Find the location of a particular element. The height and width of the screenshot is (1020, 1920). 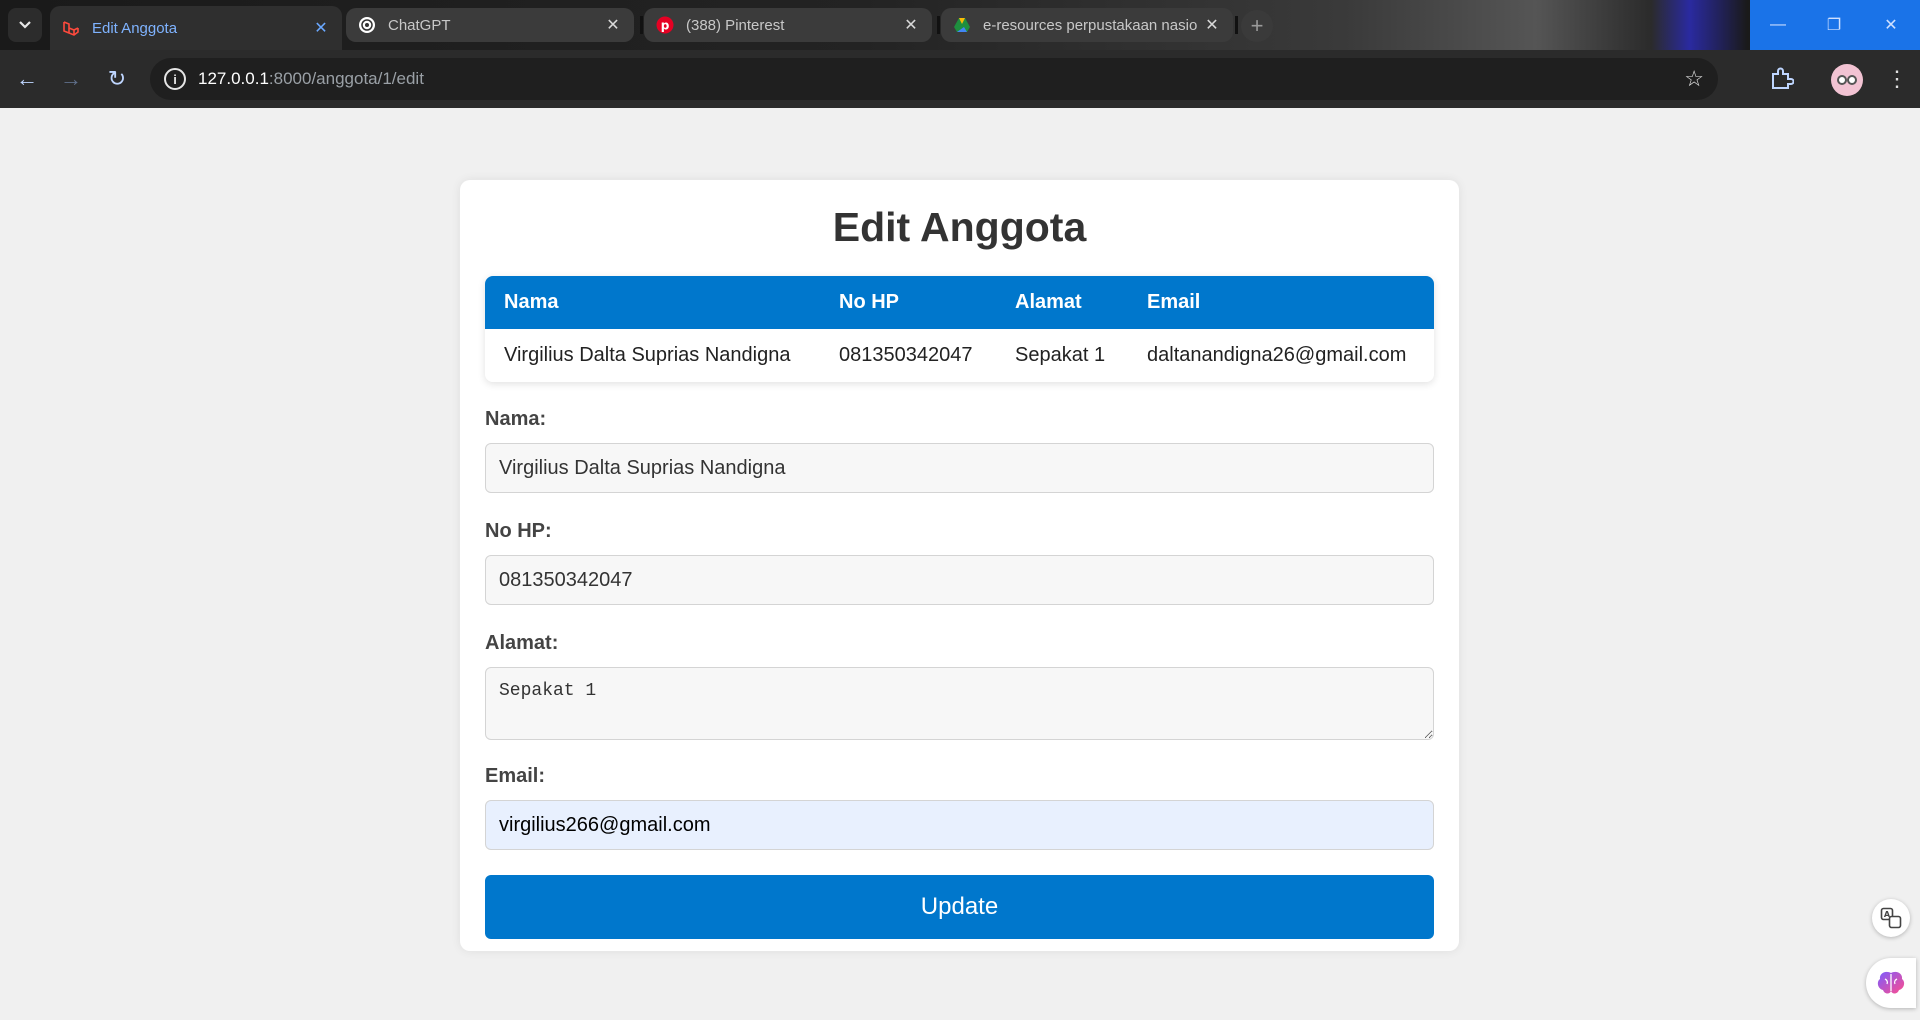

alamat-textarea: Sepakat 1 is located at coordinates (959, 703).